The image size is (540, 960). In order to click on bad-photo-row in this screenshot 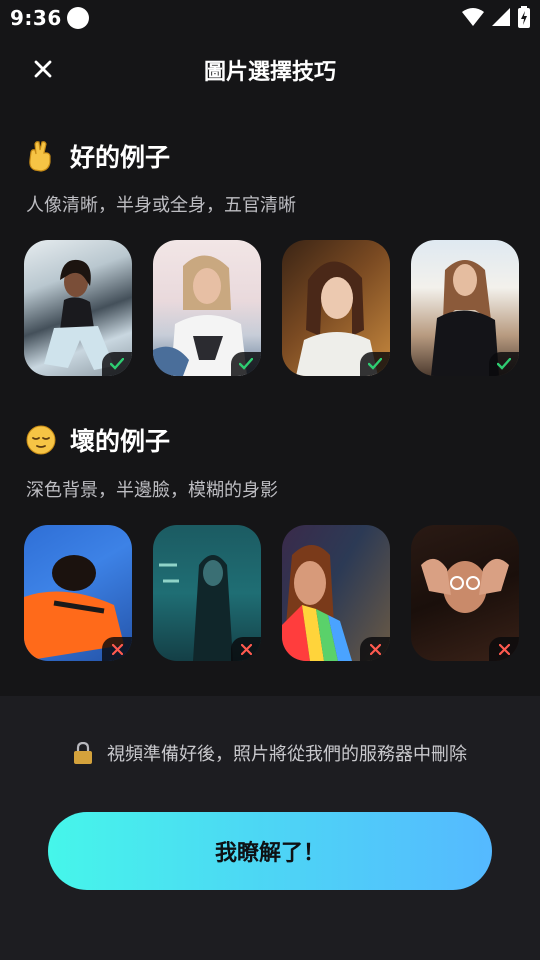, I will do `click(271, 593)`.